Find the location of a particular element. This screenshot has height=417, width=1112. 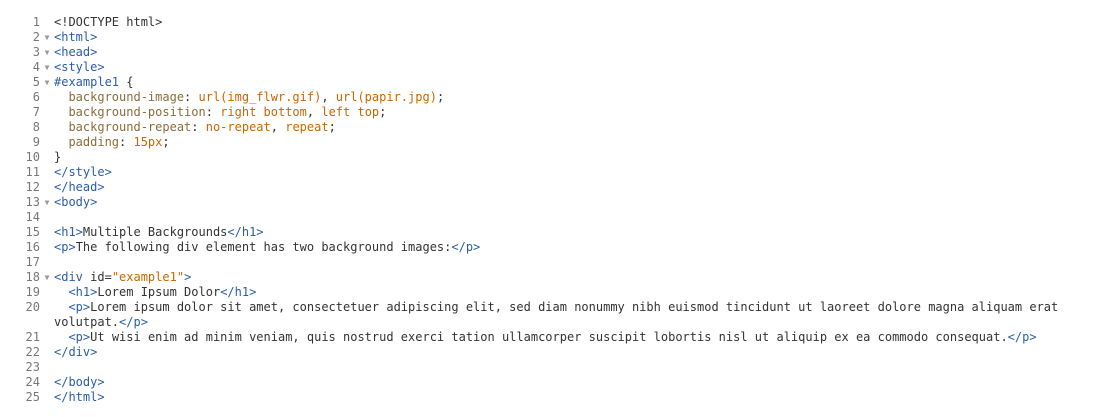

code-line: 1 <!DOCTYPE html> is located at coordinates (556, 22).